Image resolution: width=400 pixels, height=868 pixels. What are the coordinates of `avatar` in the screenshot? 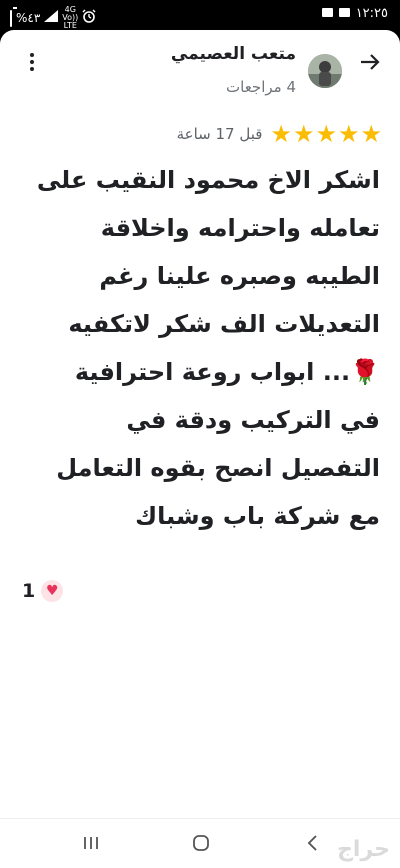 It's located at (325, 71).